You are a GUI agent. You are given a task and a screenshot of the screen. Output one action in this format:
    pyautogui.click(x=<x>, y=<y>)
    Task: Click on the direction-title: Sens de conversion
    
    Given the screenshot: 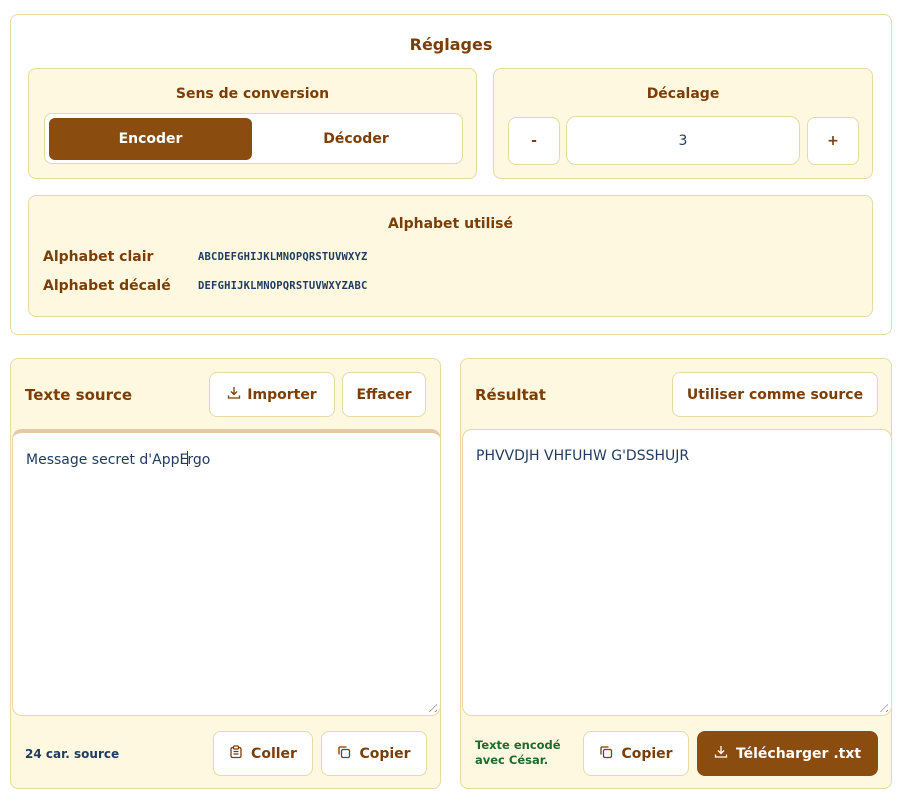 What is the action you would take?
    pyautogui.click(x=252, y=94)
    